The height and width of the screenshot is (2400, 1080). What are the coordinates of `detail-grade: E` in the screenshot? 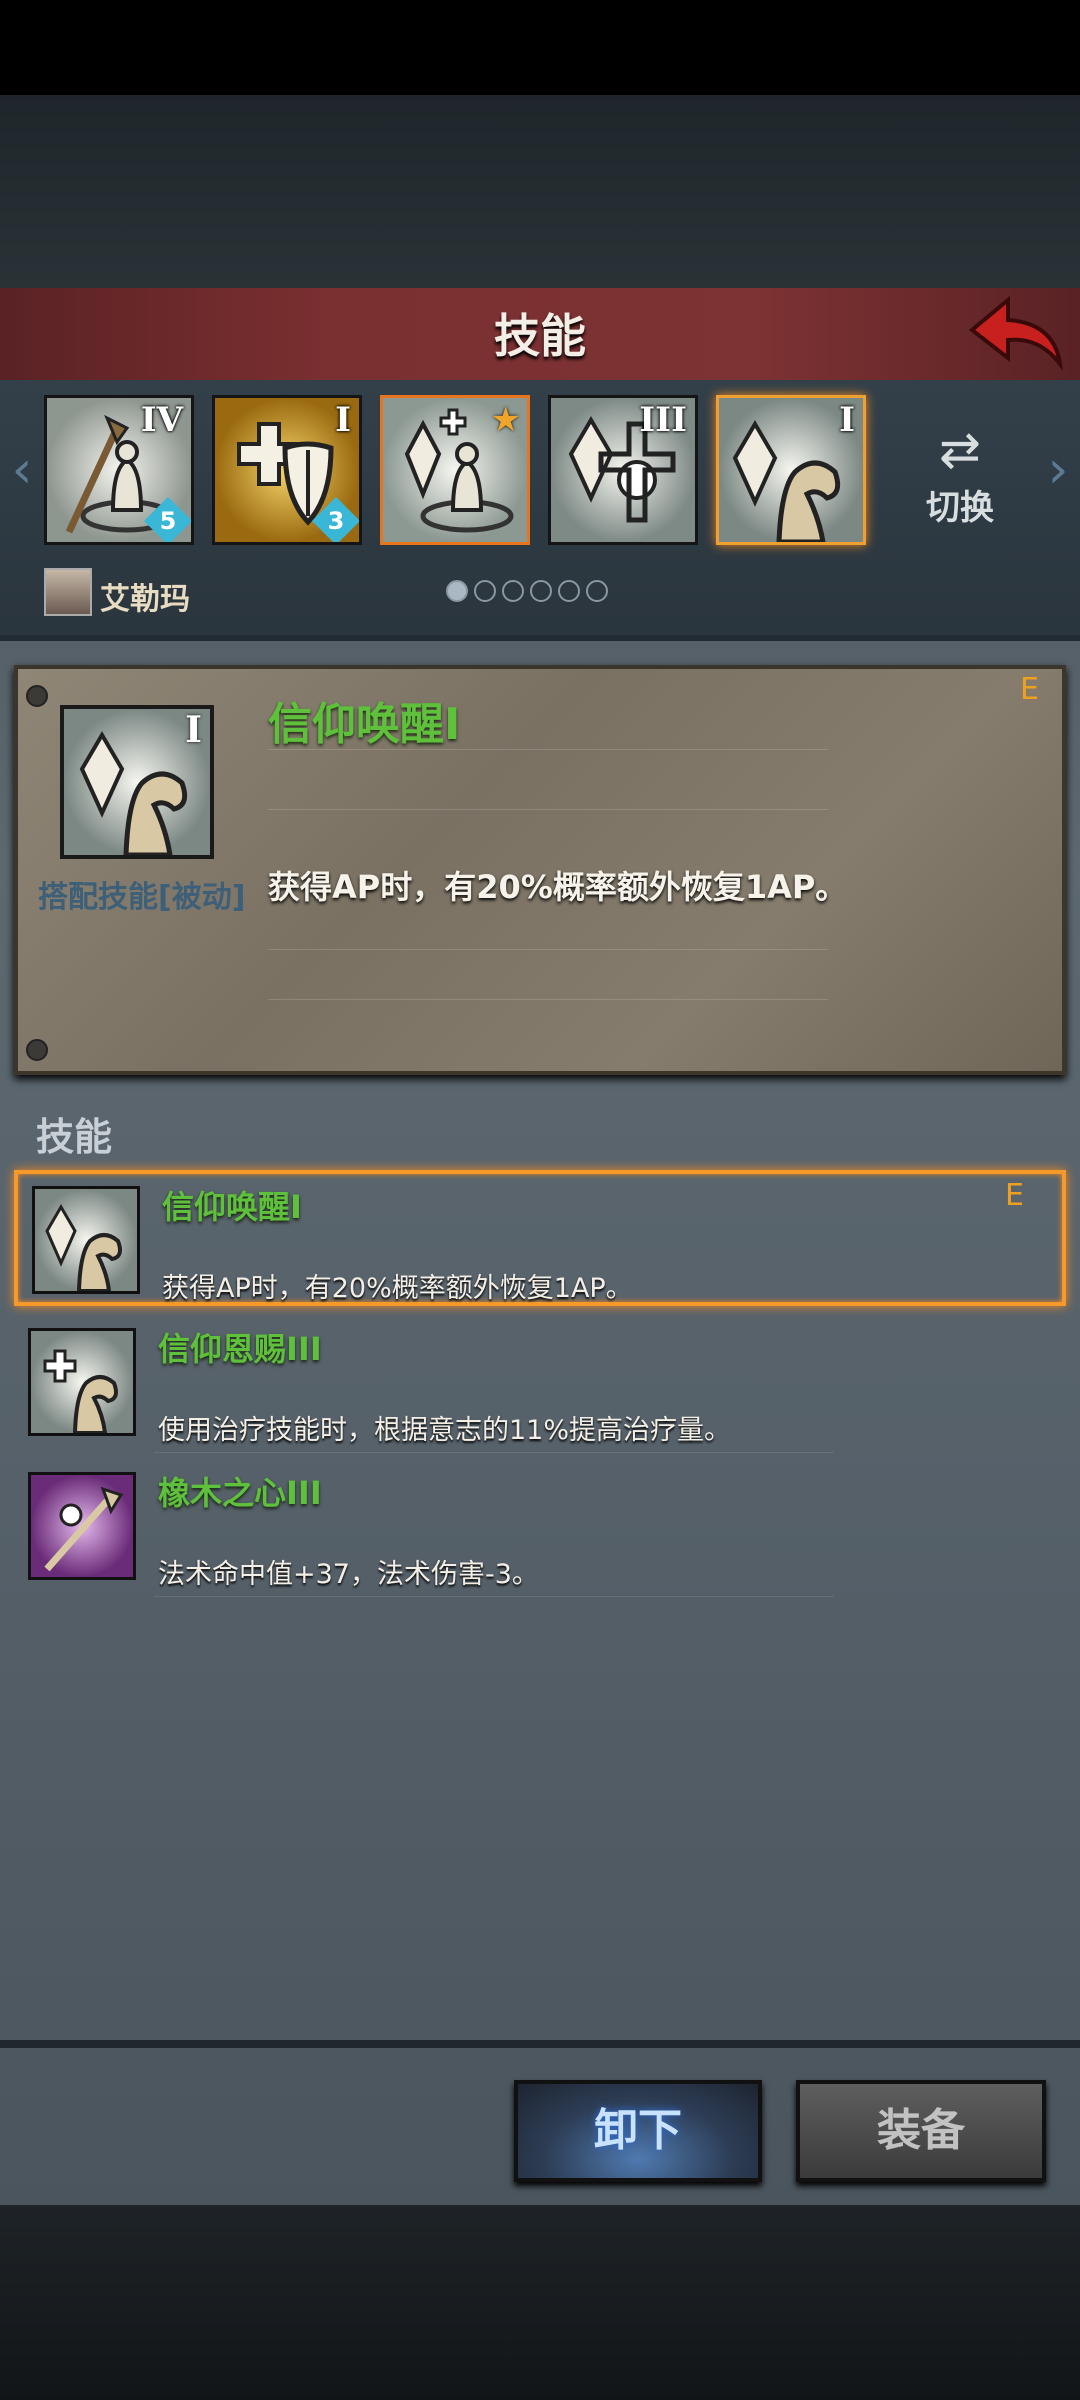 It's located at (1029, 689).